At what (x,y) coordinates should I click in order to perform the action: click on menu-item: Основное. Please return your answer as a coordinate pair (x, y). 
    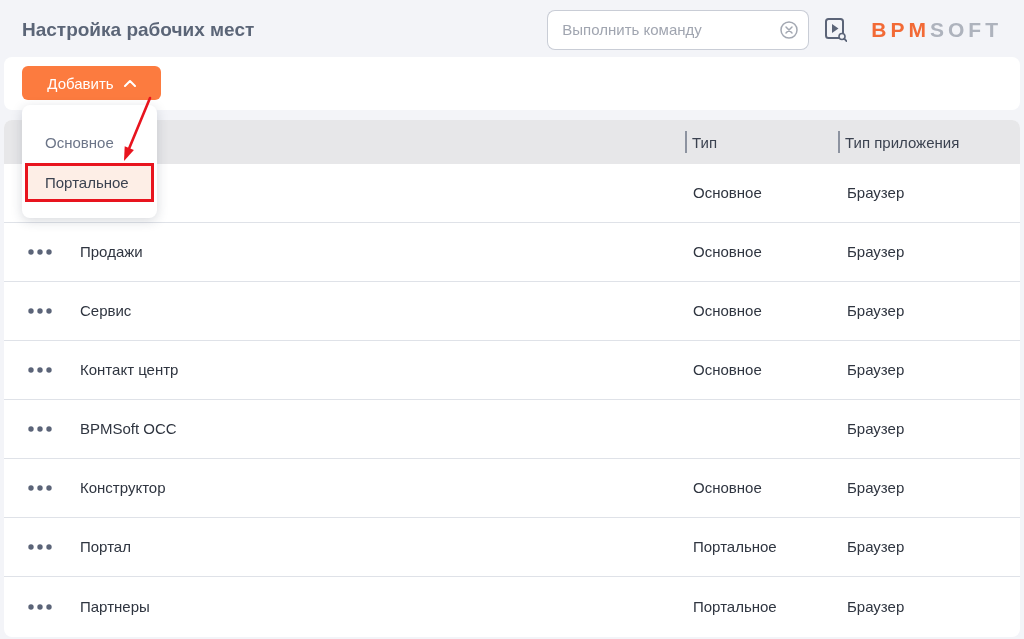
    Looking at the image, I should click on (69, 142).